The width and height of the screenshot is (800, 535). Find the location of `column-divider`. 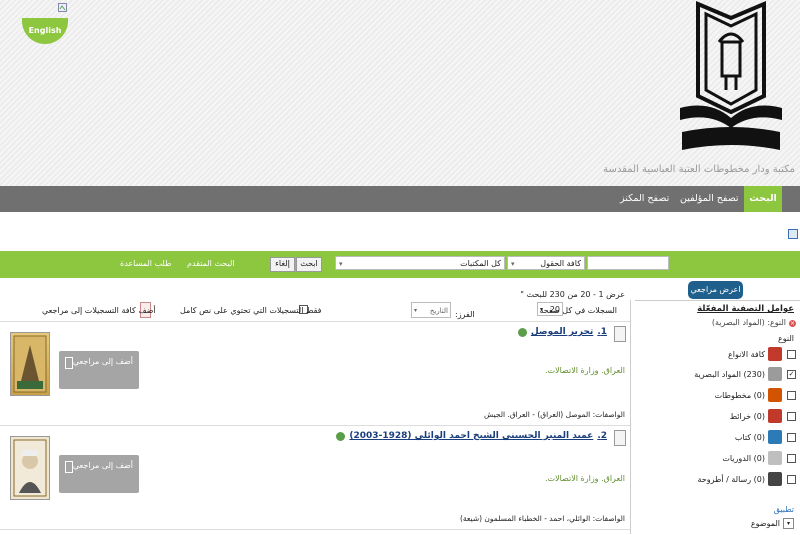

column-divider is located at coordinates (630, 417).